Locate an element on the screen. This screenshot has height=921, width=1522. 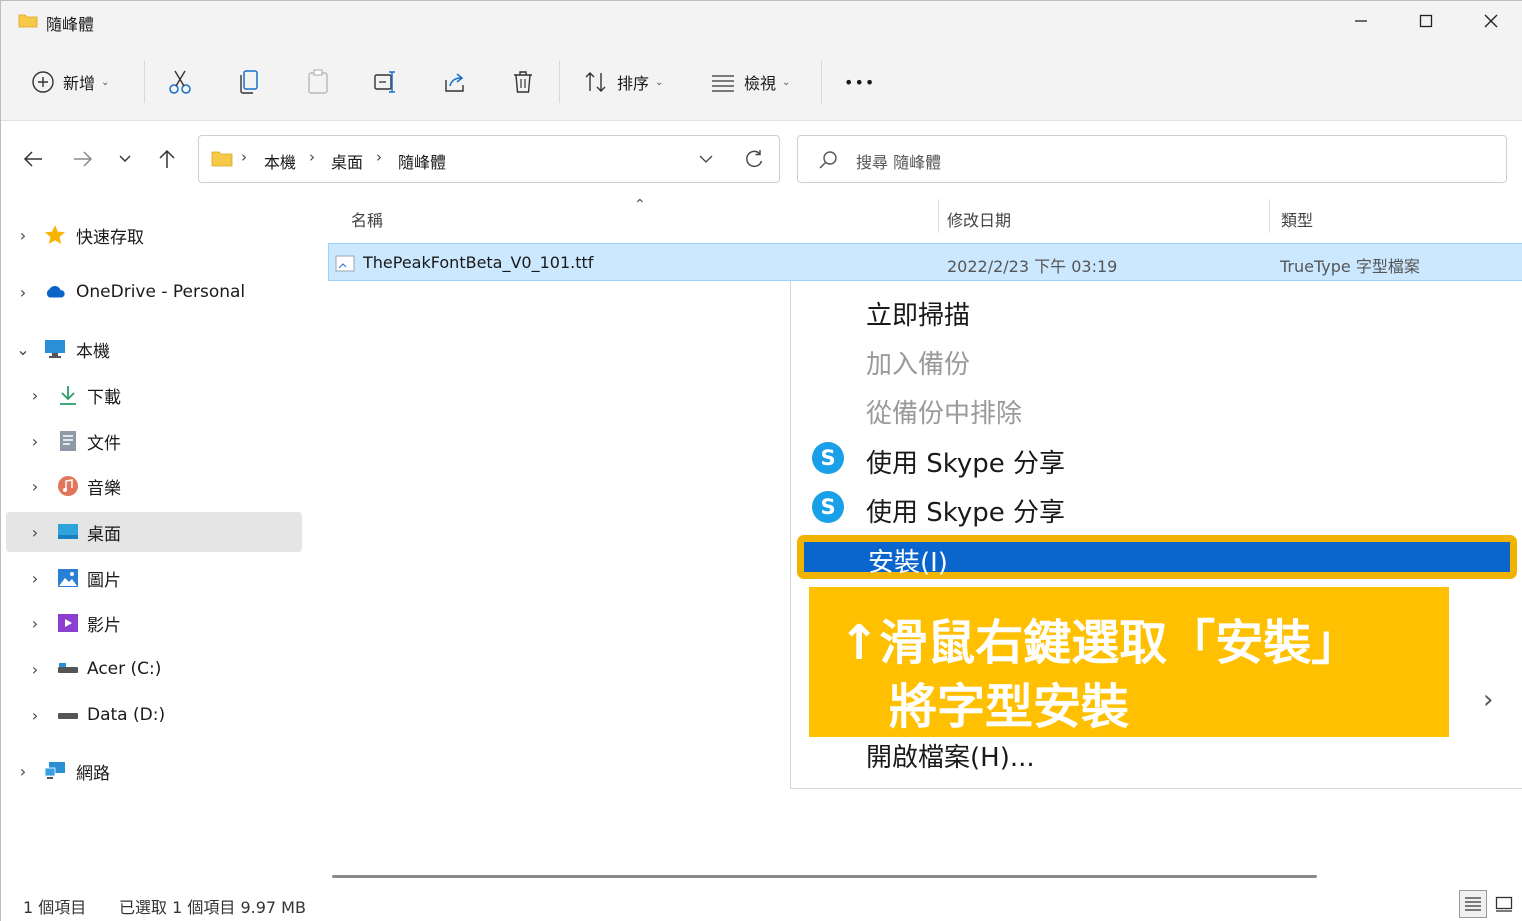
view-button: 檢視 ⌄ is located at coordinates (750, 82).